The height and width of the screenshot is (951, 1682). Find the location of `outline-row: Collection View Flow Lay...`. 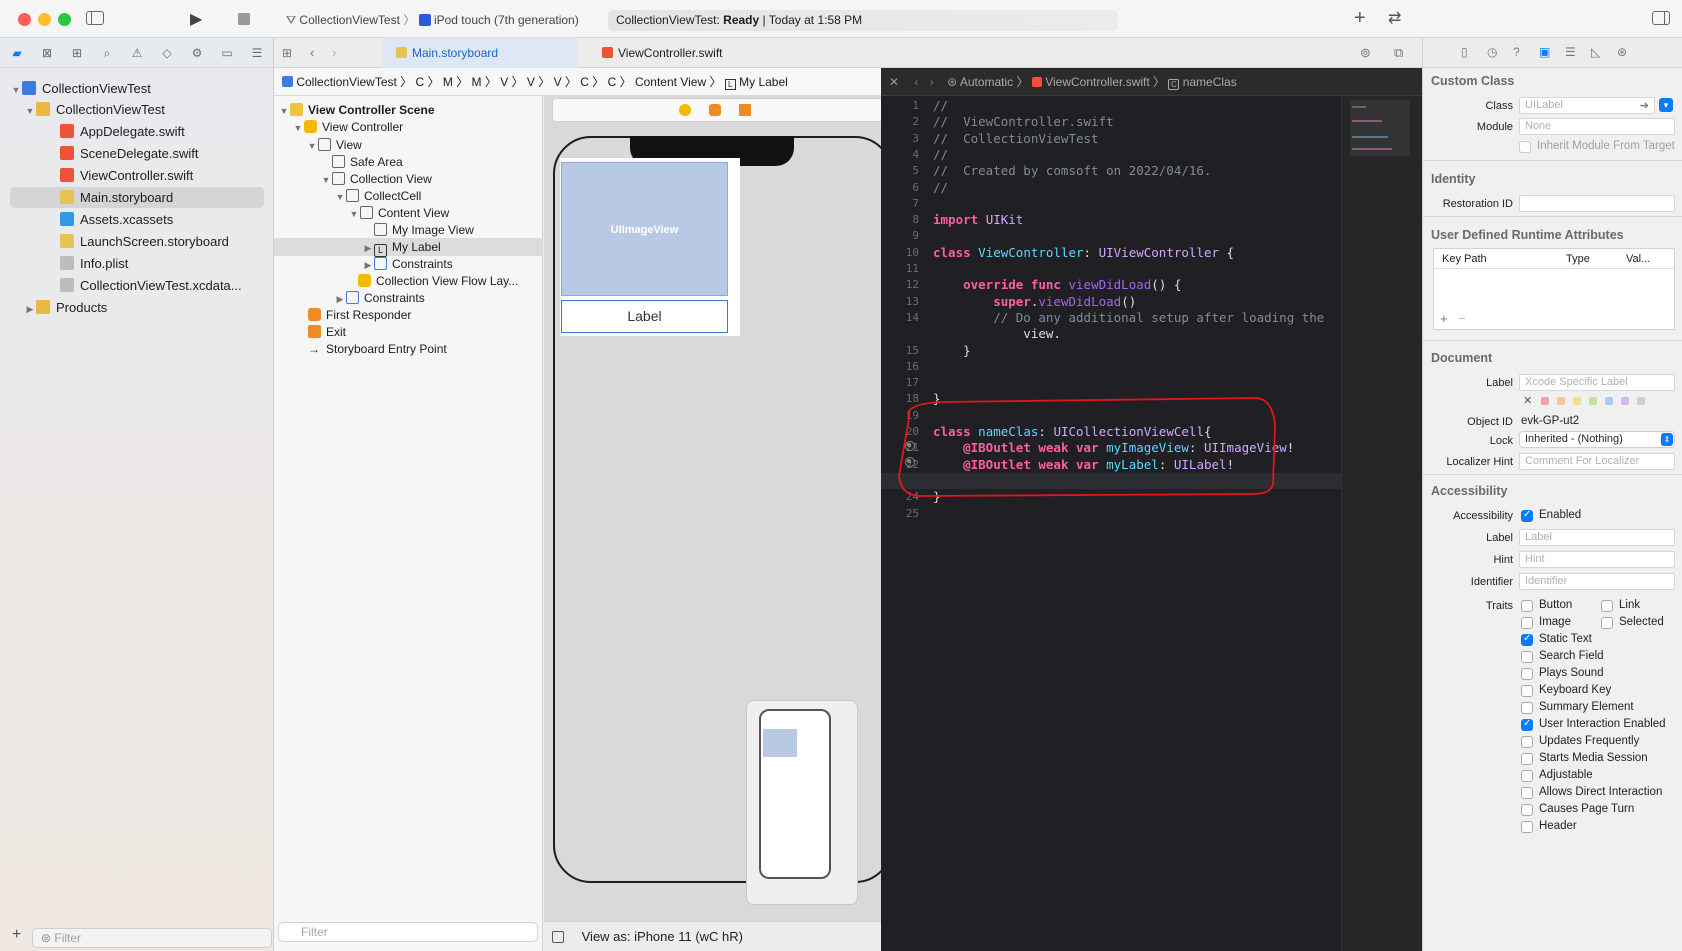

outline-row: Collection View Flow Lay... is located at coordinates (408, 281).